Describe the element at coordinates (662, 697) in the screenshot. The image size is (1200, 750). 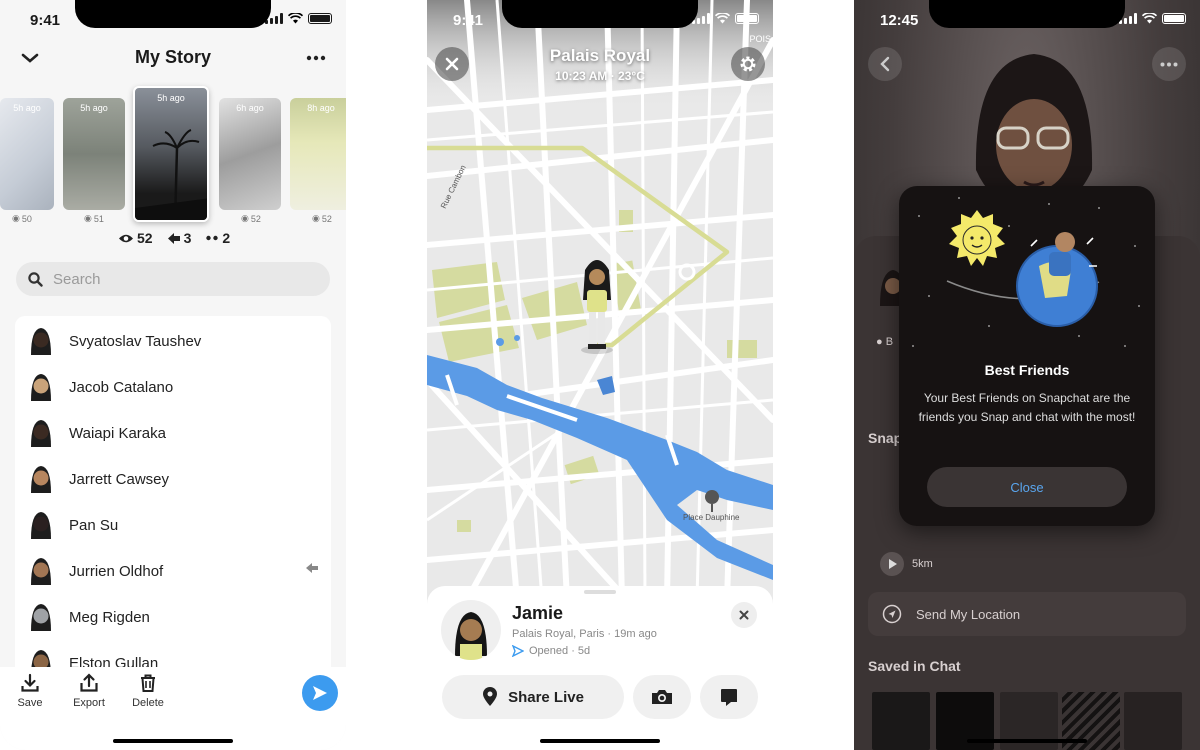
I see `camera-button` at that location.